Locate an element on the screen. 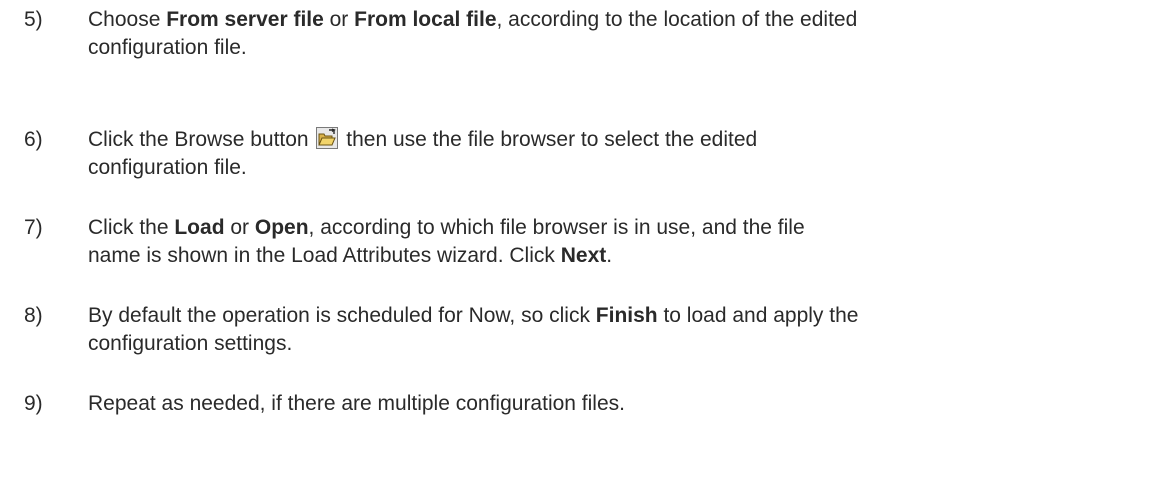 The width and height of the screenshot is (1161, 481). ui-term-from-local-file: From local file is located at coordinates (425, 19).